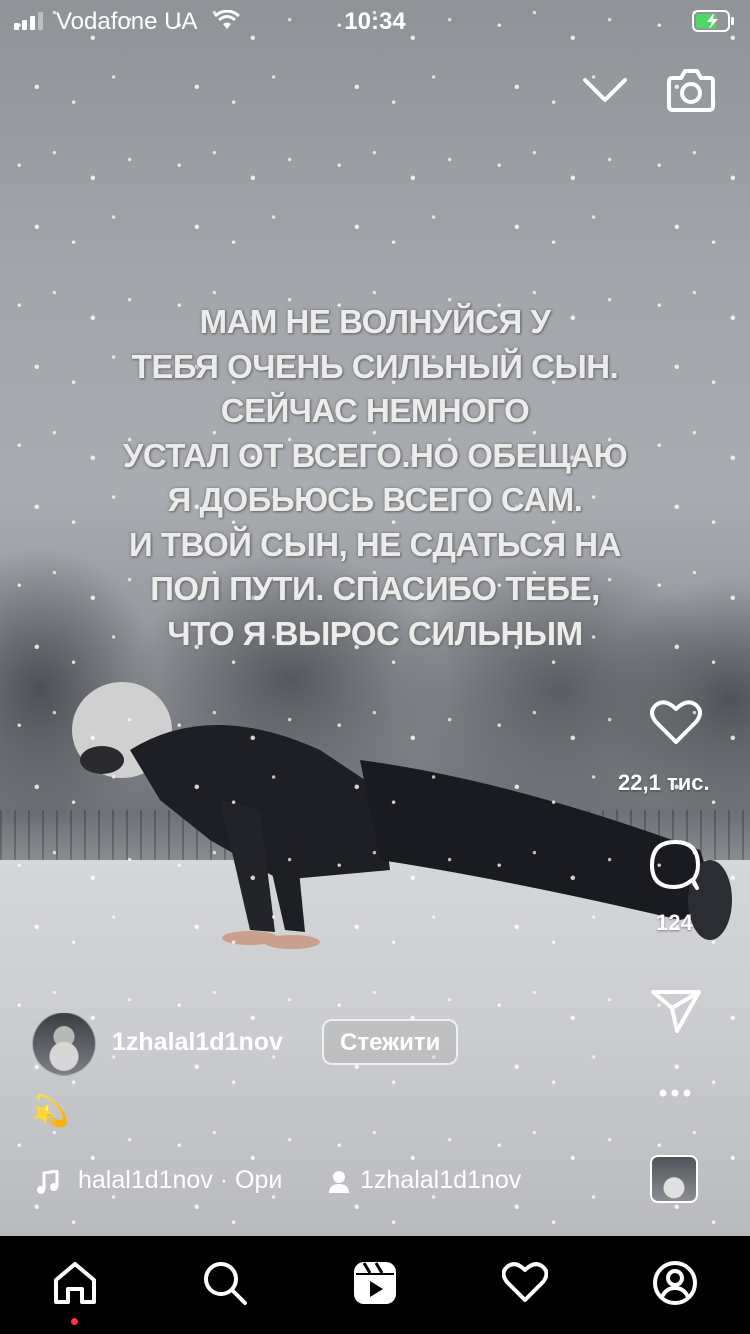  Describe the element at coordinates (664, 782) in the screenshot. I see `like-count: 22,1 тис.` at that location.